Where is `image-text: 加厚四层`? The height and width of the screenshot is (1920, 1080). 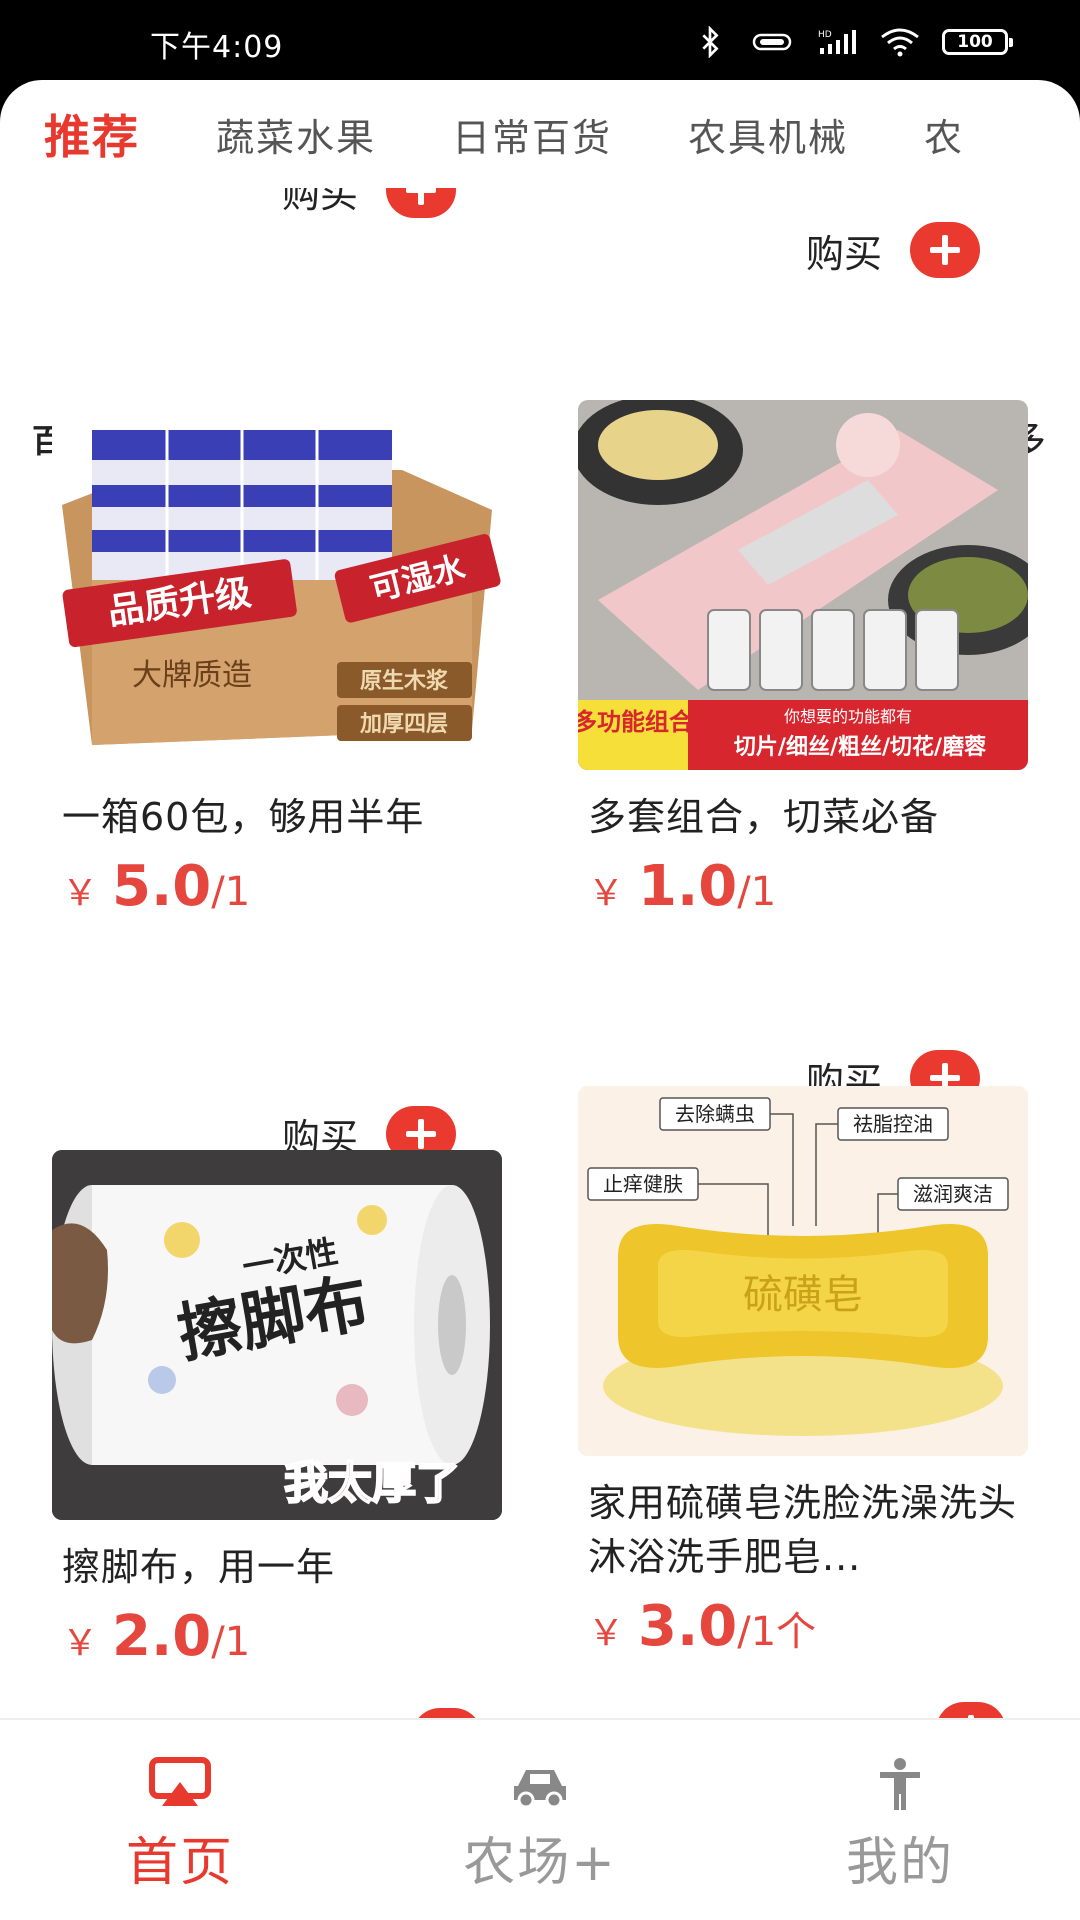
image-text: 加厚四层 is located at coordinates (403, 724).